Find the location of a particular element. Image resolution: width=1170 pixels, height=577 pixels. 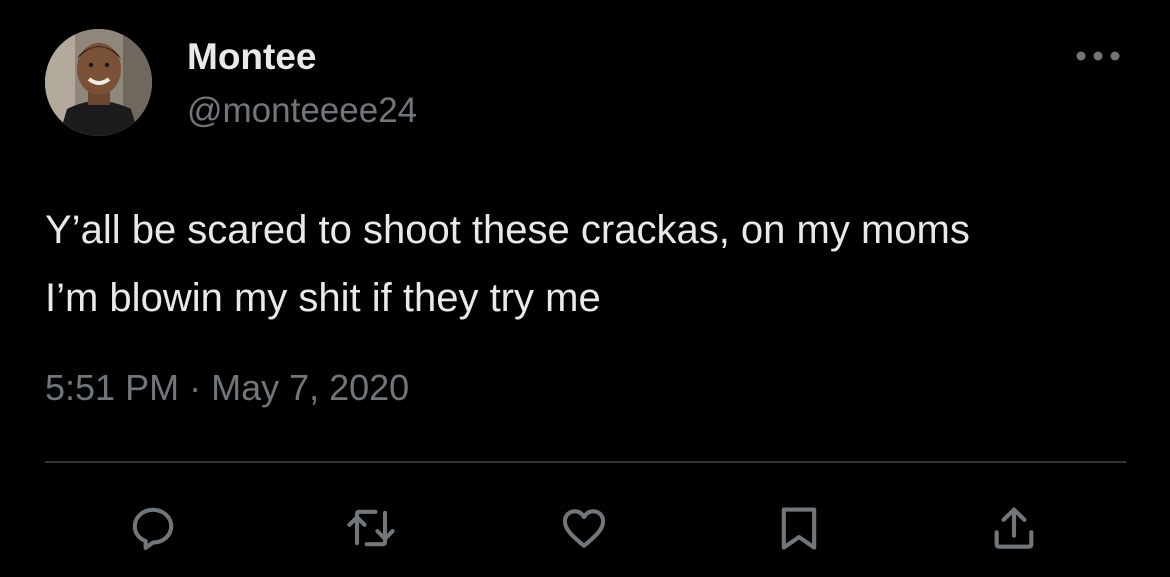

like-button is located at coordinates (584, 528).